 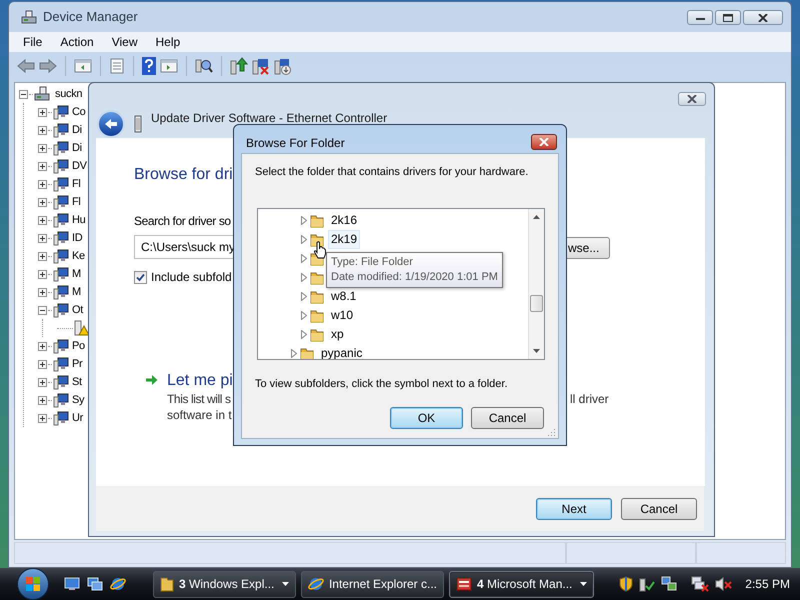 What do you see at coordinates (700, 584) in the screenshot?
I see `network-disconnected-icon` at bounding box center [700, 584].